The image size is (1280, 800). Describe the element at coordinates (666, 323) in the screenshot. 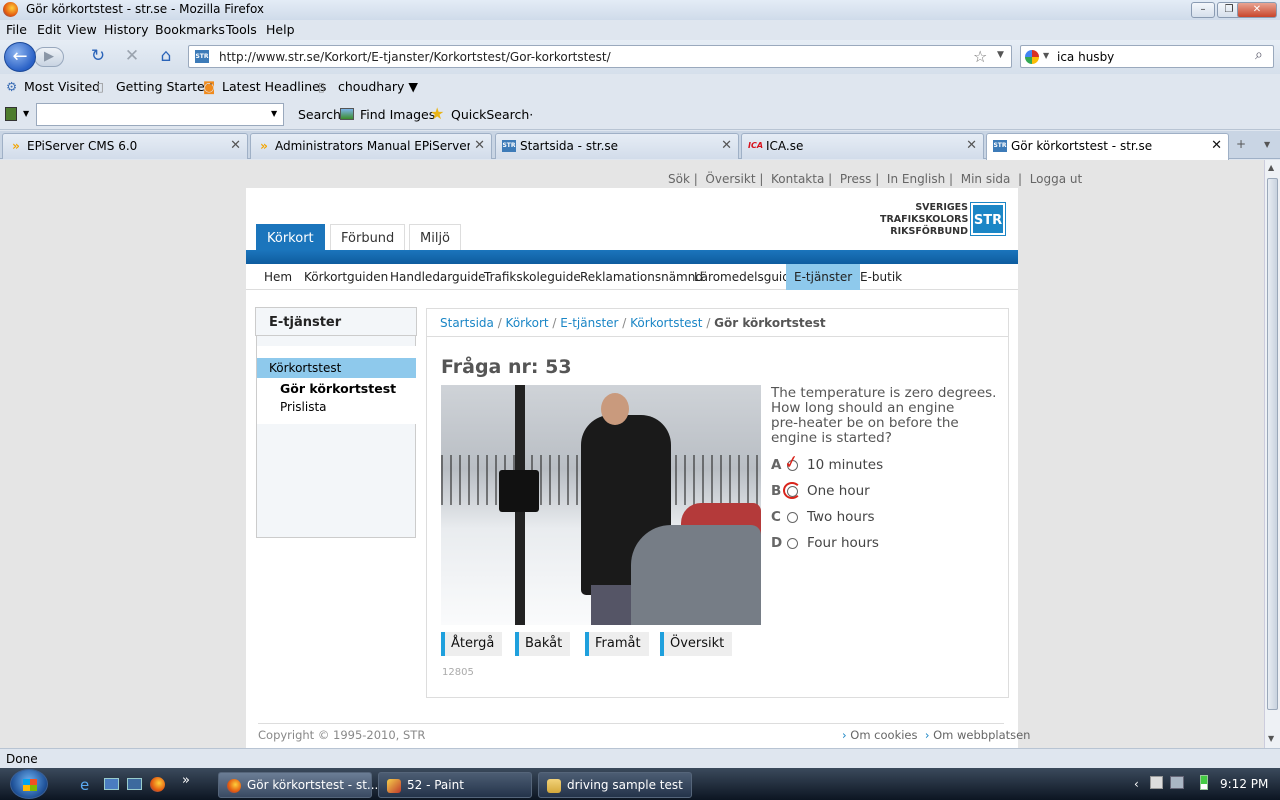

I see `crumb-korkortstest: Körkortstest` at that location.